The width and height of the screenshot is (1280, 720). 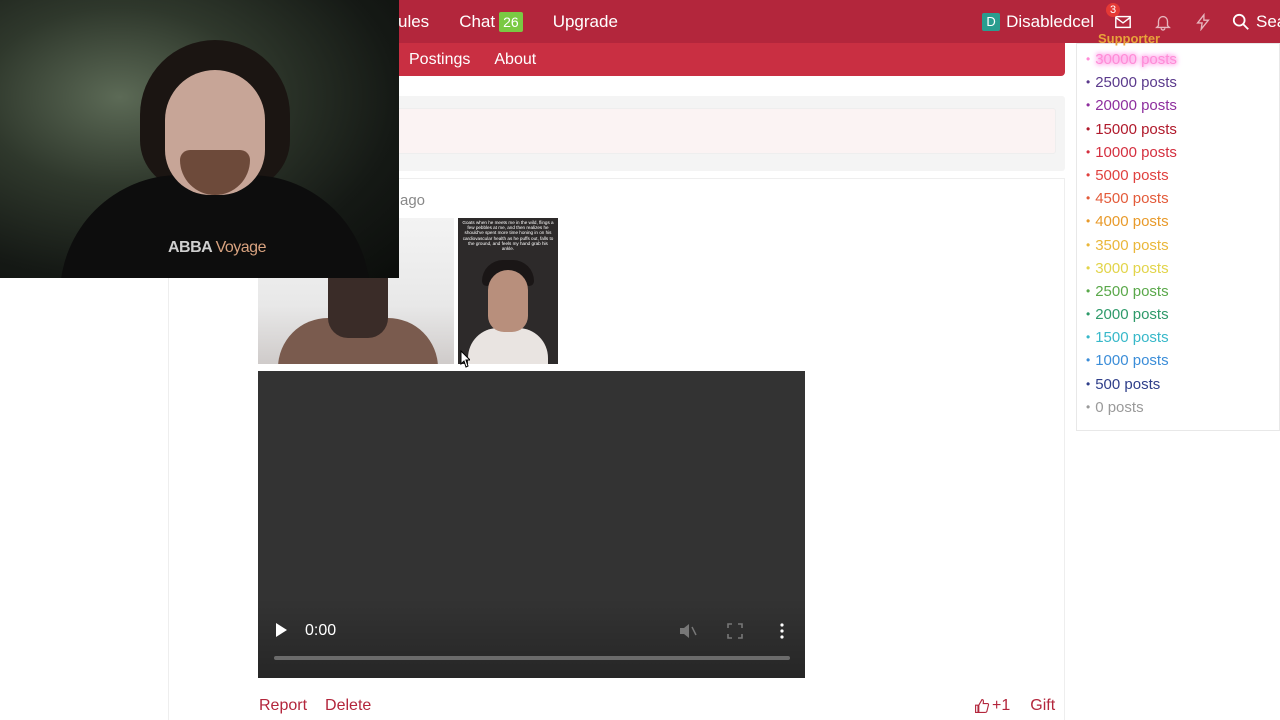 I want to click on inbox-count-badge: 3, so click(x=1113, y=9).